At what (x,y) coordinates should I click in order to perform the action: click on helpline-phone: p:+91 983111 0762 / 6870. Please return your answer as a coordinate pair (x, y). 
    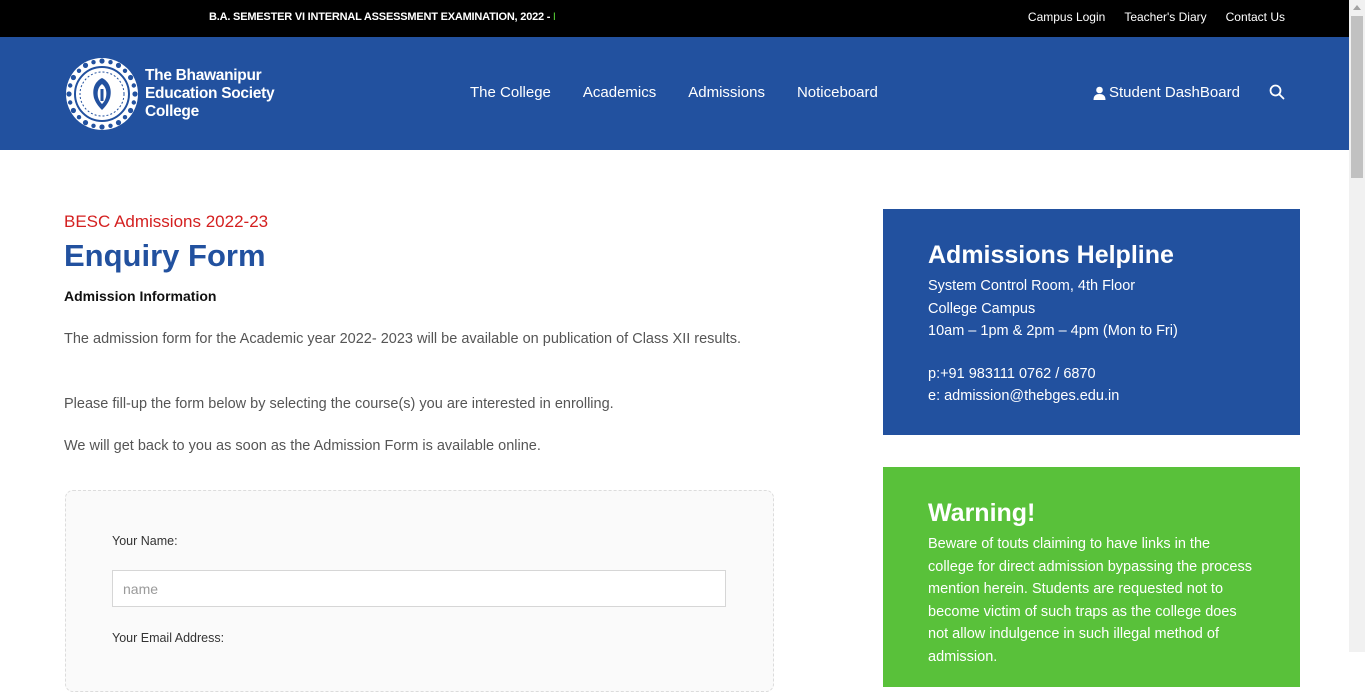
    Looking at the image, I should click on (1091, 374).